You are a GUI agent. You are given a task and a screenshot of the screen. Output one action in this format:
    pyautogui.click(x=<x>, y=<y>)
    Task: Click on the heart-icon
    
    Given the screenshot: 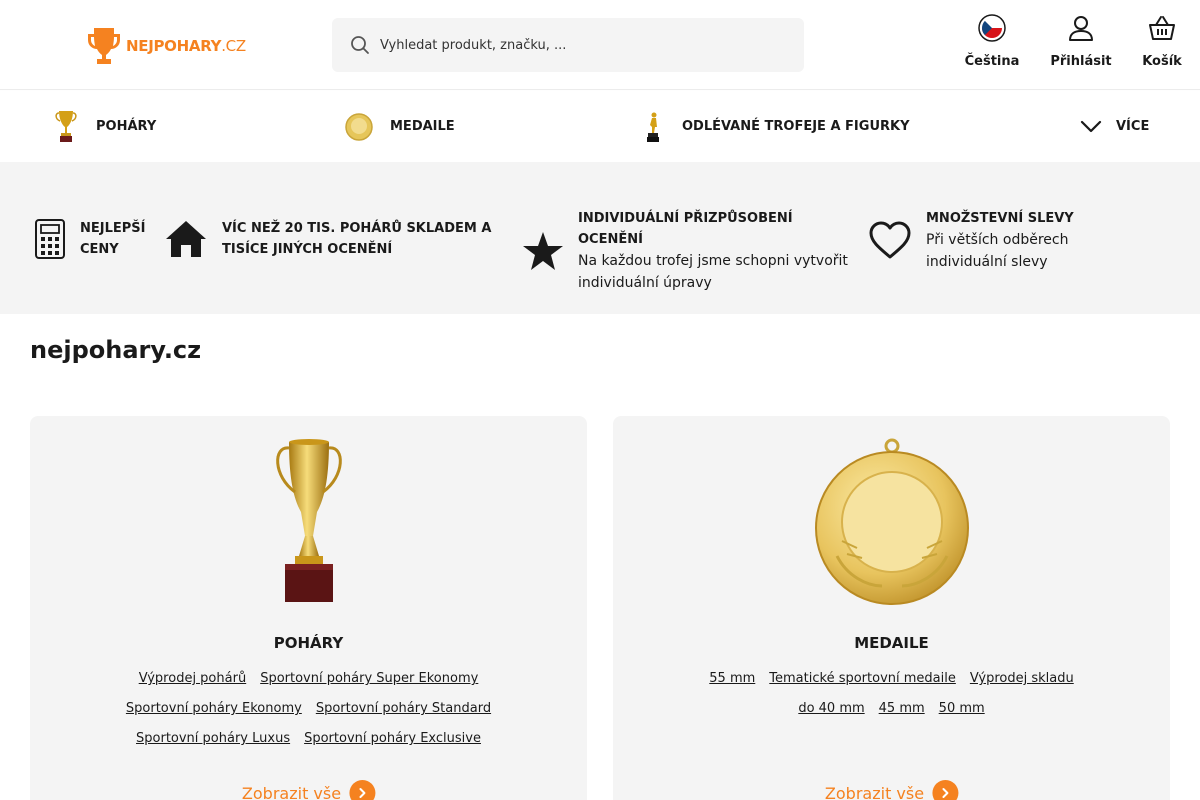 What is the action you would take?
    pyautogui.click(x=890, y=239)
    